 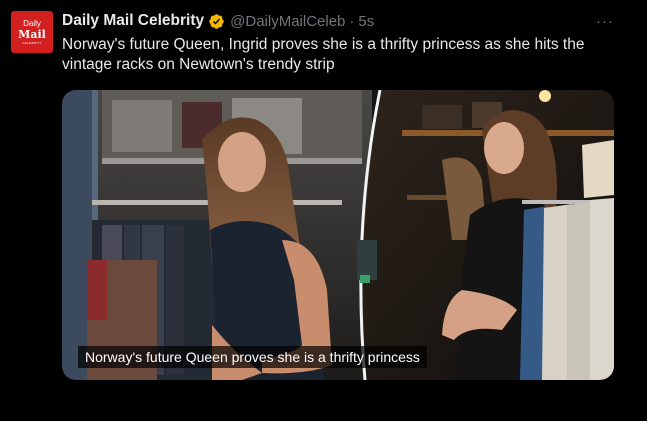 What do you see at coordinates (366, 21) in the screenshot?
I see `timestamp: 5s` at bounding box center [366, 21].